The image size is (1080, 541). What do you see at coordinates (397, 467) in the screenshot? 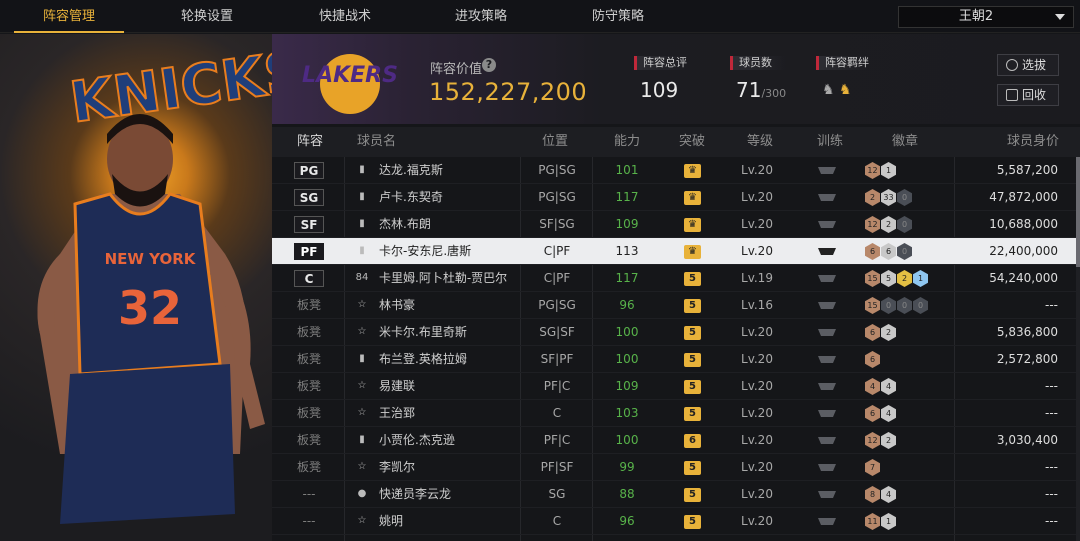
I see `player-name: 李凯尔` at bounding box center [397, 467].